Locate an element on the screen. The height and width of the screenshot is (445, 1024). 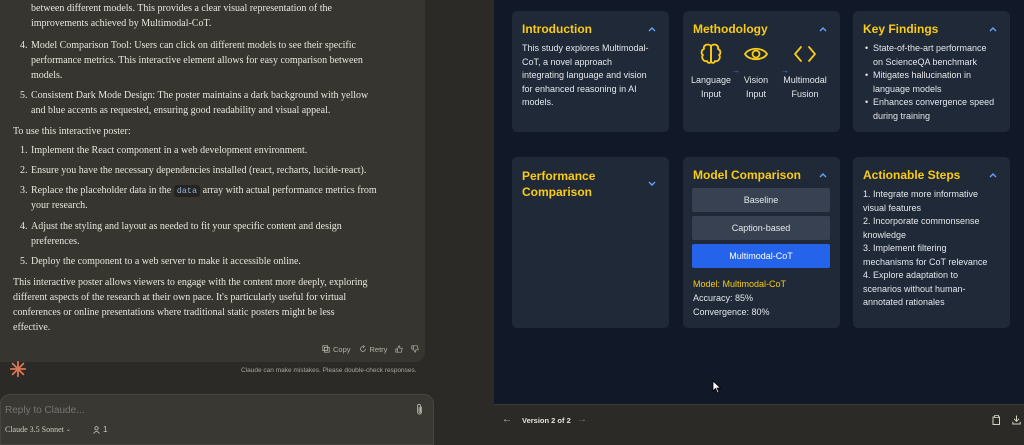
text-line: Mitigates hallucination in is located at coordinates (922, 75).